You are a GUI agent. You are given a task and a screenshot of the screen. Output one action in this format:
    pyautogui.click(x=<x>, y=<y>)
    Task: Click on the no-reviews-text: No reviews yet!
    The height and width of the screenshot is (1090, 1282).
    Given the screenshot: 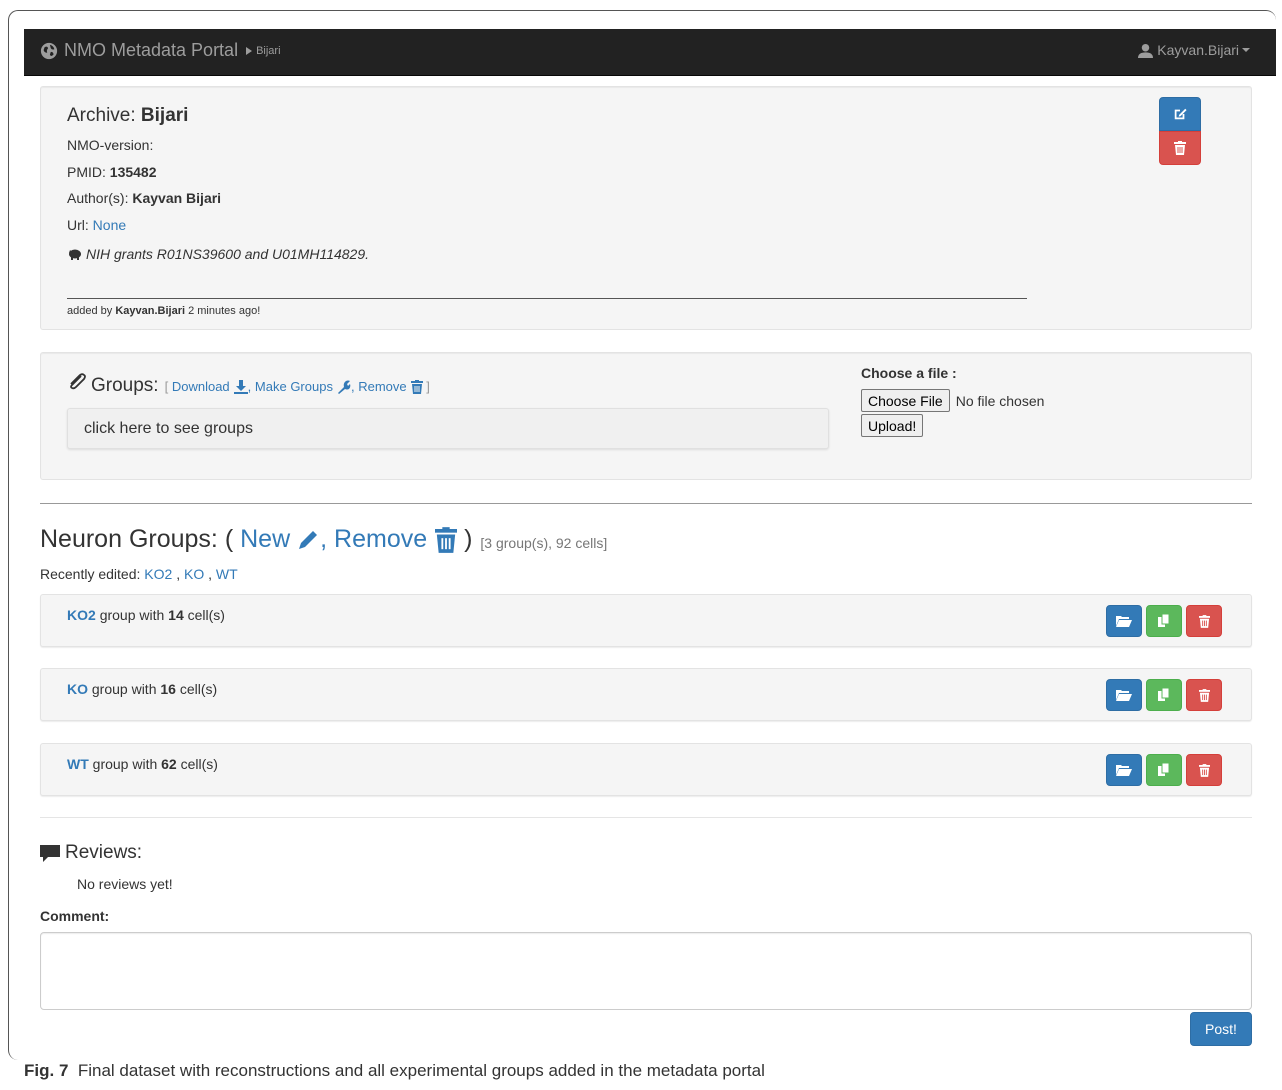 What is the action you would take?
    pyautogui.click(x=125, y=884)
    